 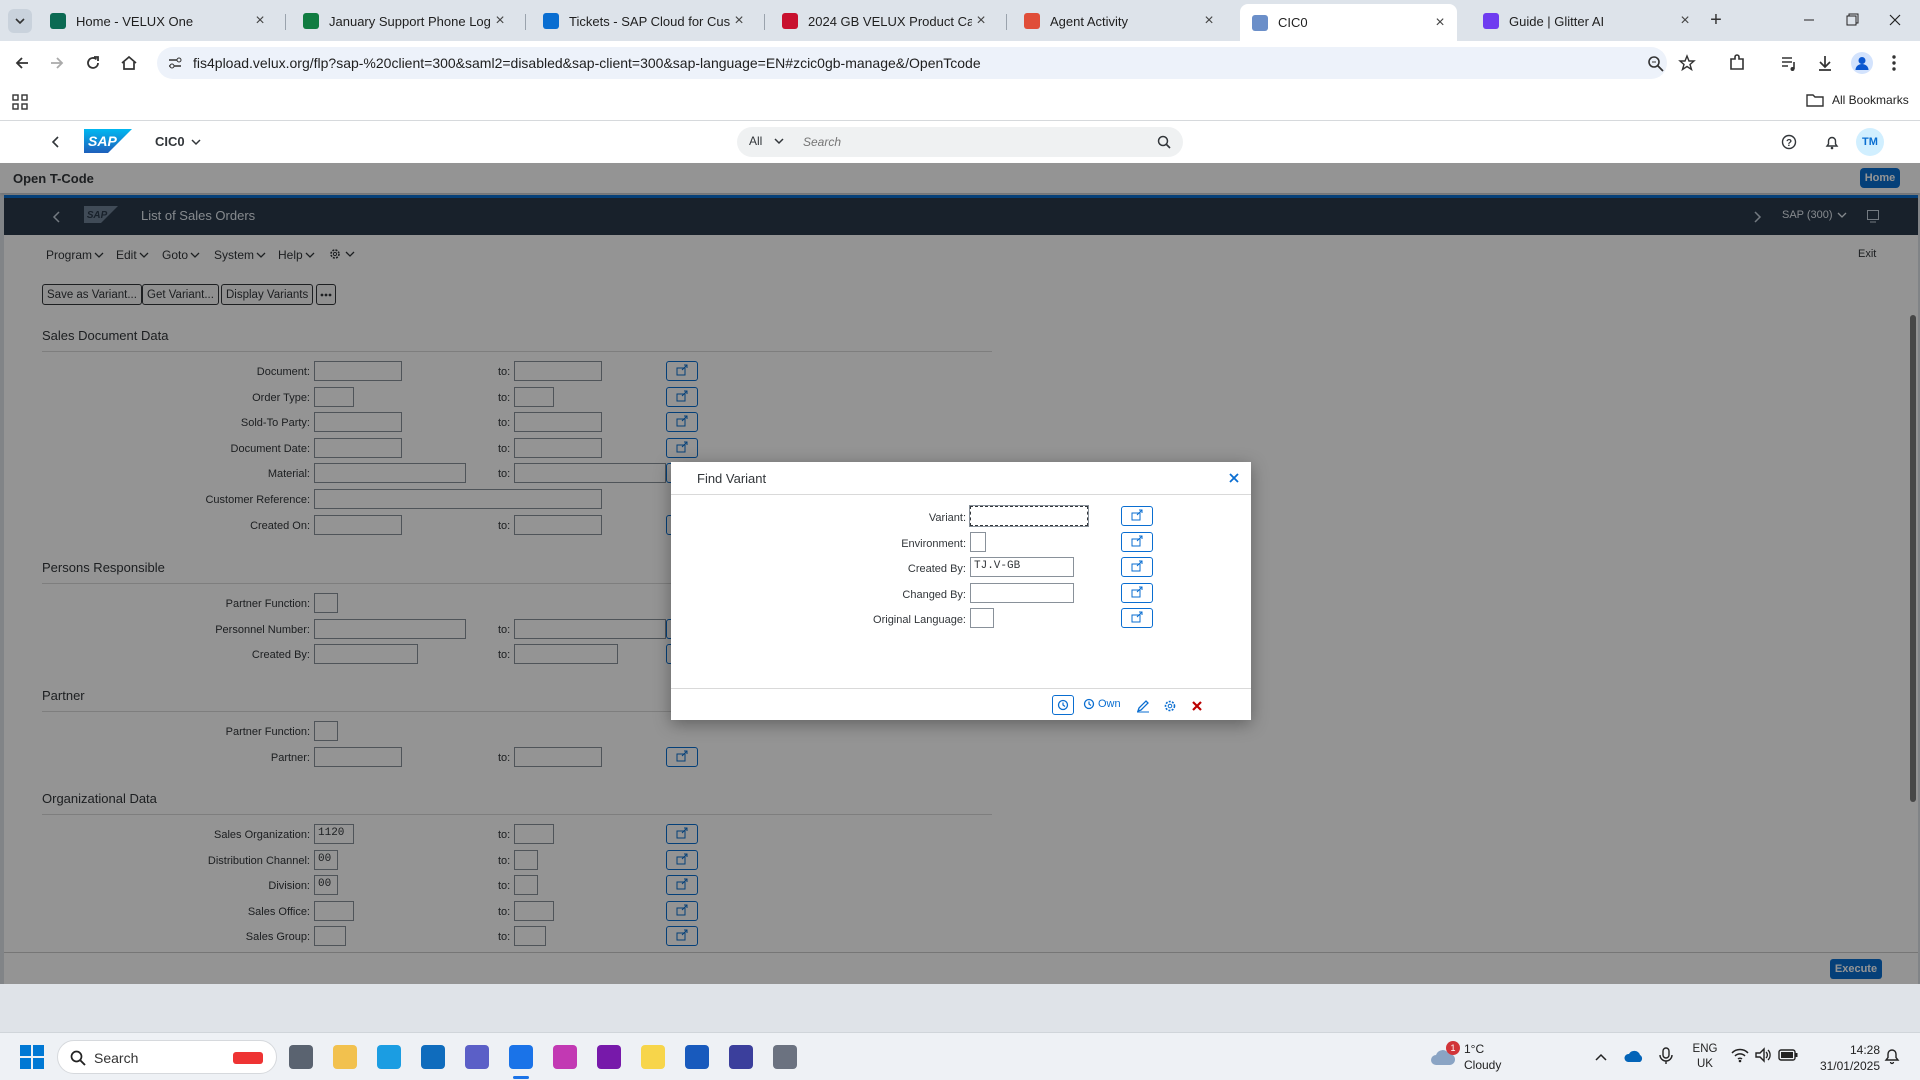 What do you see at coordinates (1852, 20) in the screenshot?
I see `restore-button` at bounding box center [1852, 20].